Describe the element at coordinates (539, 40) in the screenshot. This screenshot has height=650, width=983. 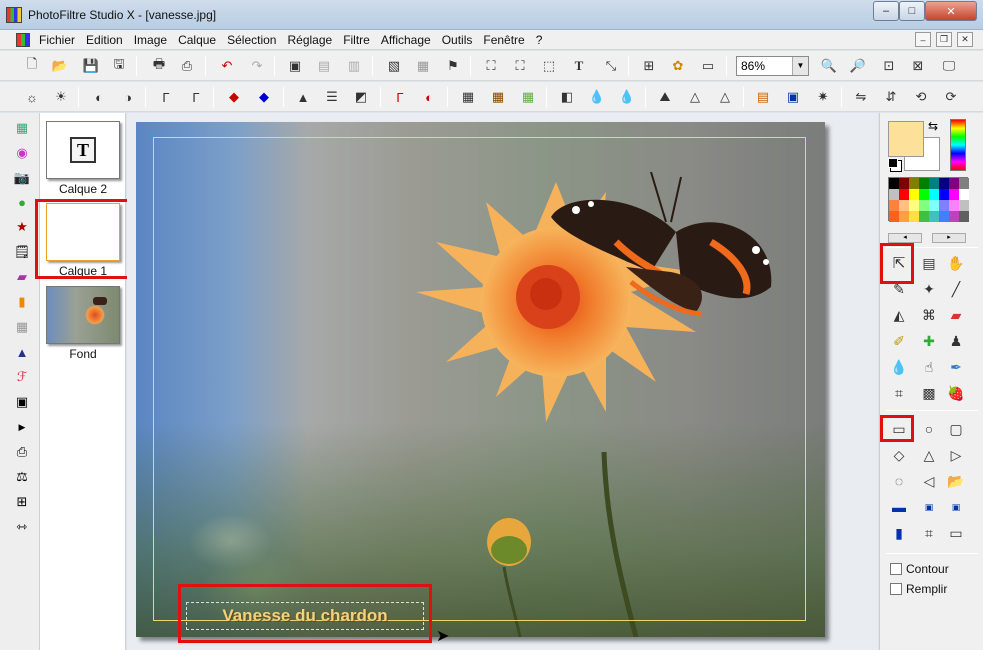
I see `menu-help: ?` at that location.